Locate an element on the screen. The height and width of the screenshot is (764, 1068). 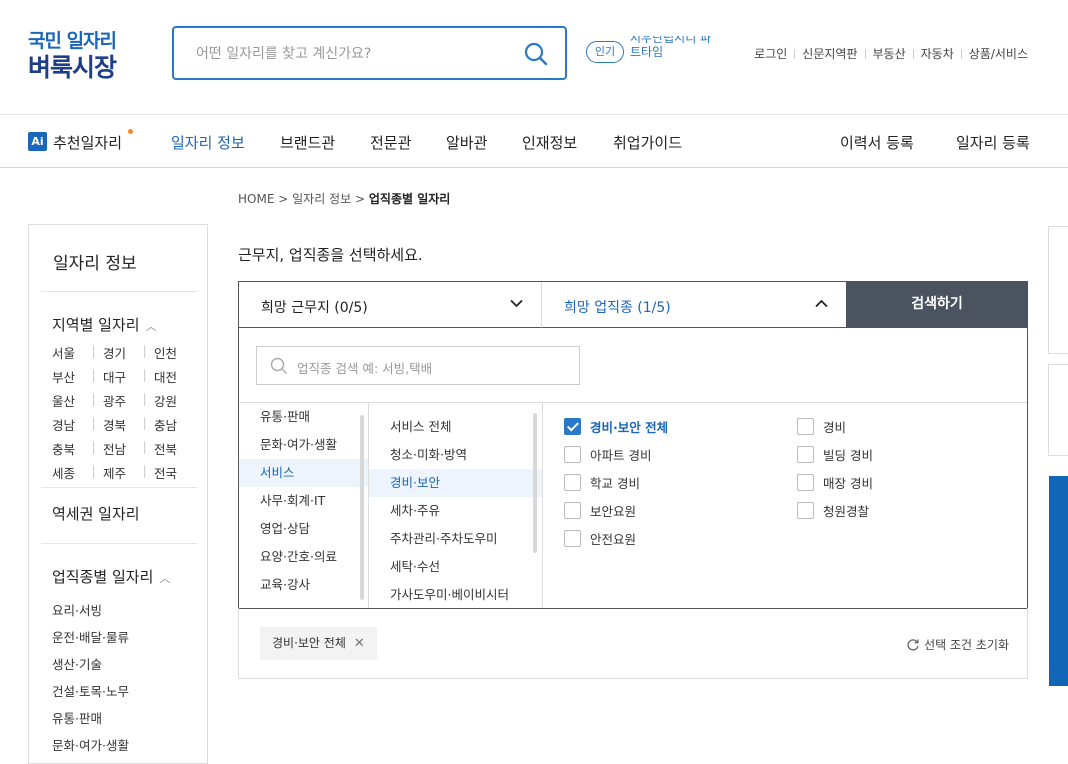
region-item: 전북 is located at coordinates (173, 451).